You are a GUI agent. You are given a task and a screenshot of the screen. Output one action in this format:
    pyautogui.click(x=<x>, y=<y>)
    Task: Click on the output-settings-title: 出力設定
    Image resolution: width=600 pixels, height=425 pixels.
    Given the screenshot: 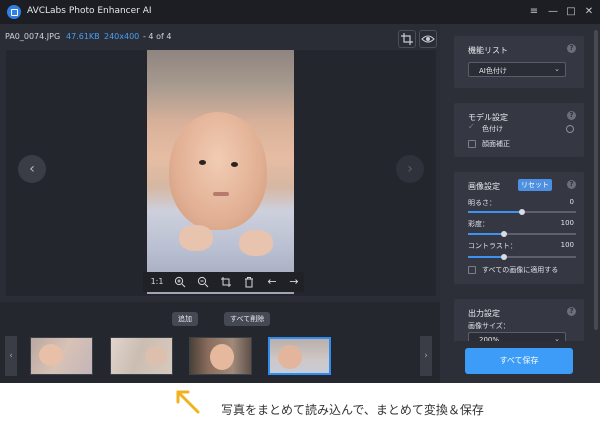 What is the action you would take?
    pyautogui.click(x=484, y=313)
    